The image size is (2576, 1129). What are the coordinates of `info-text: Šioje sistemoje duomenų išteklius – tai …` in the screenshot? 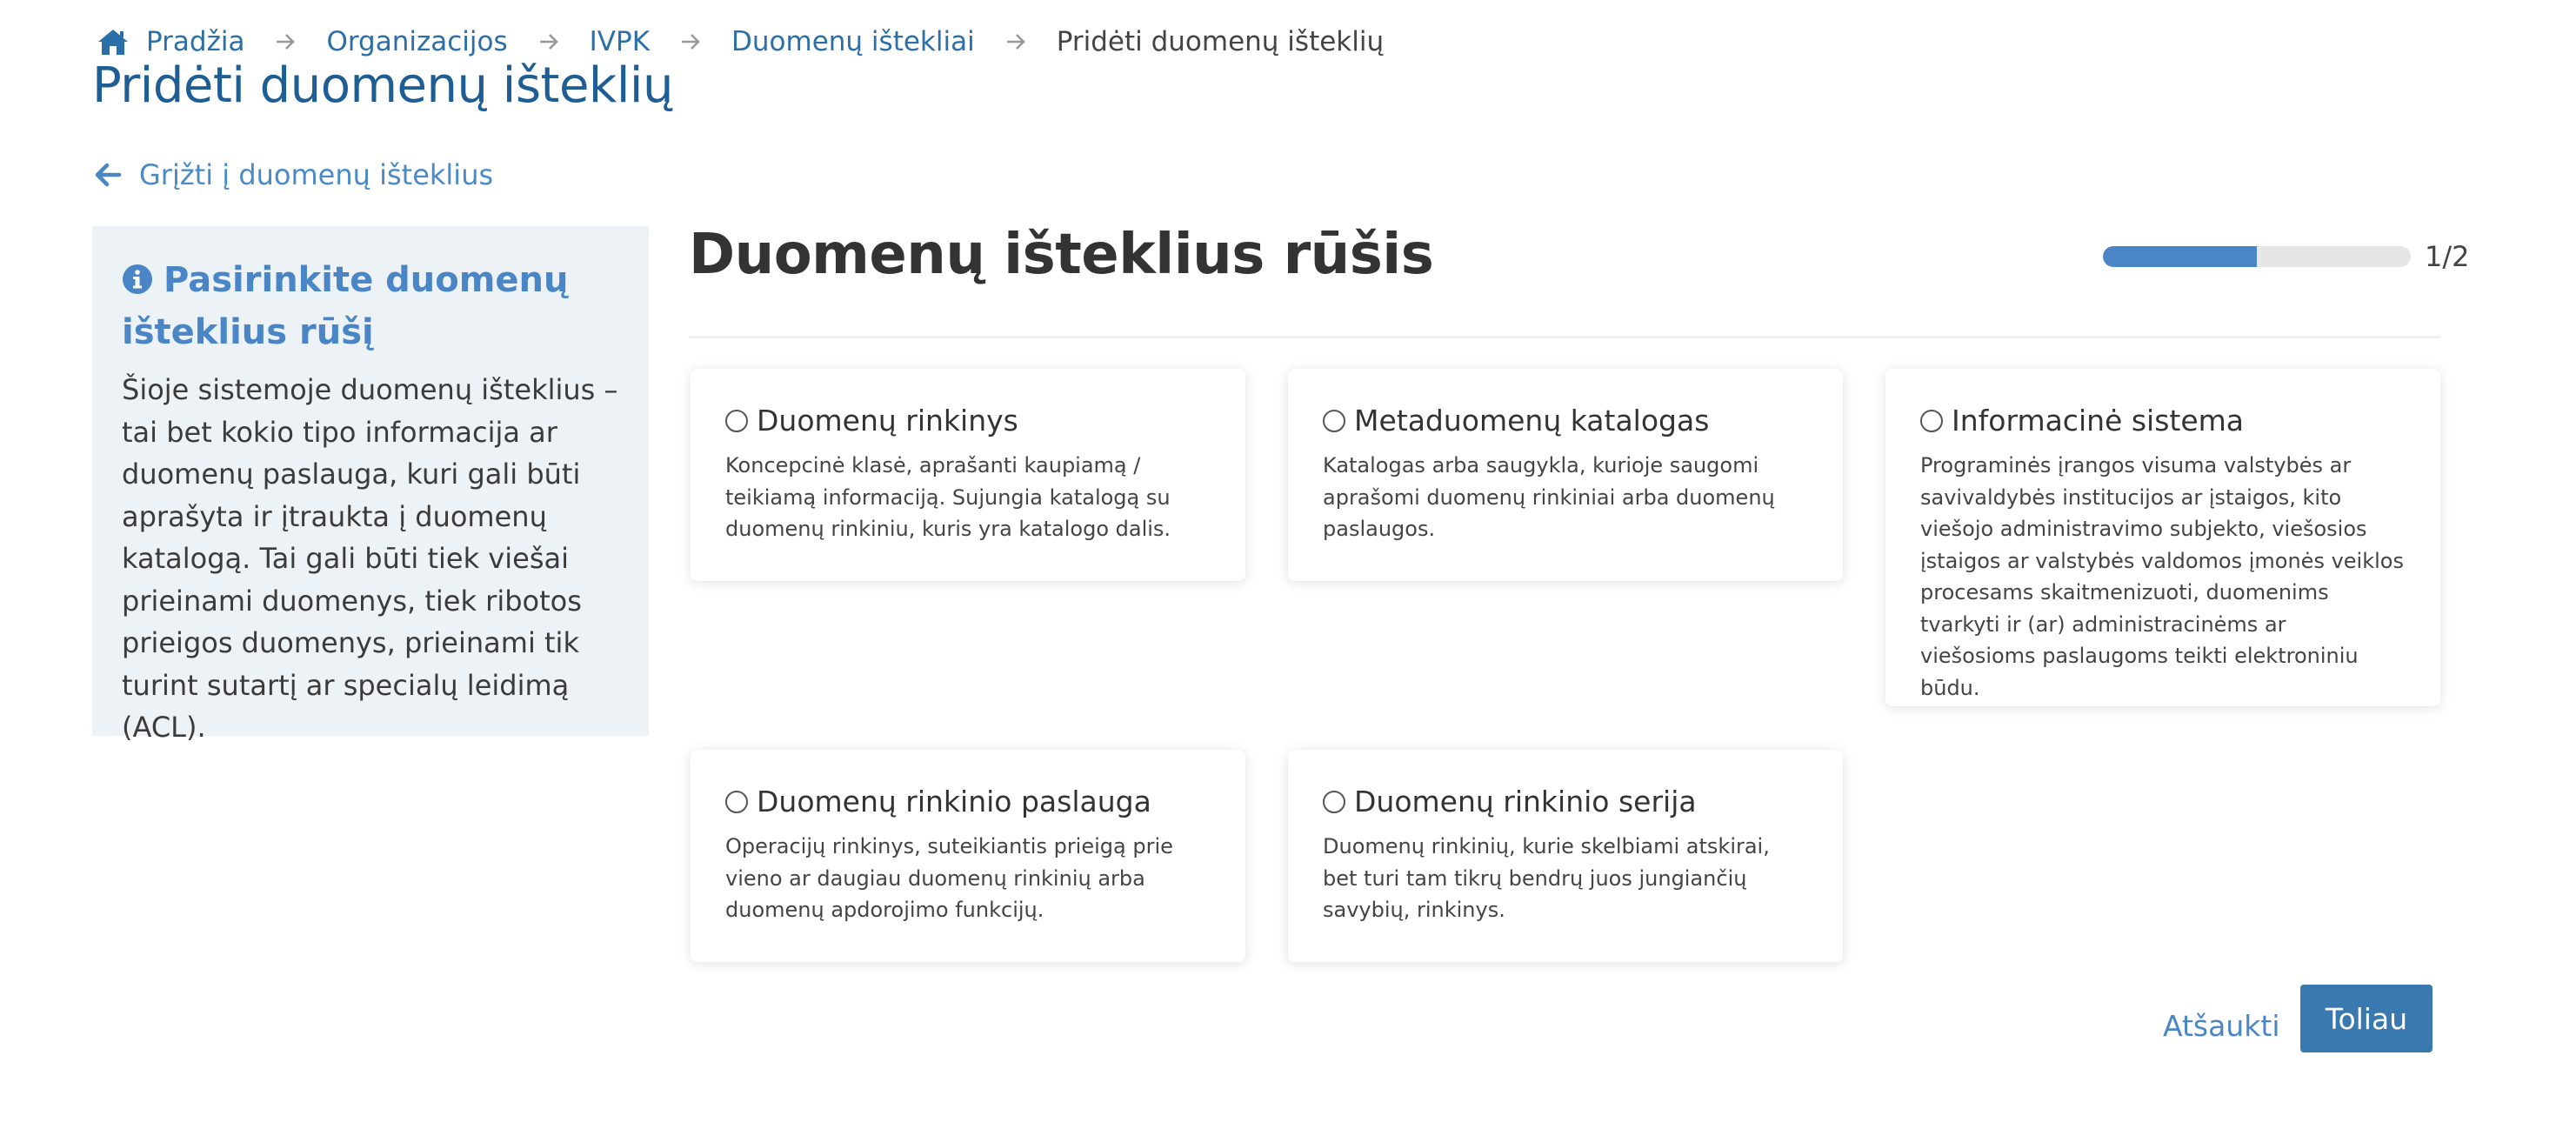 It's located at (370, 558).